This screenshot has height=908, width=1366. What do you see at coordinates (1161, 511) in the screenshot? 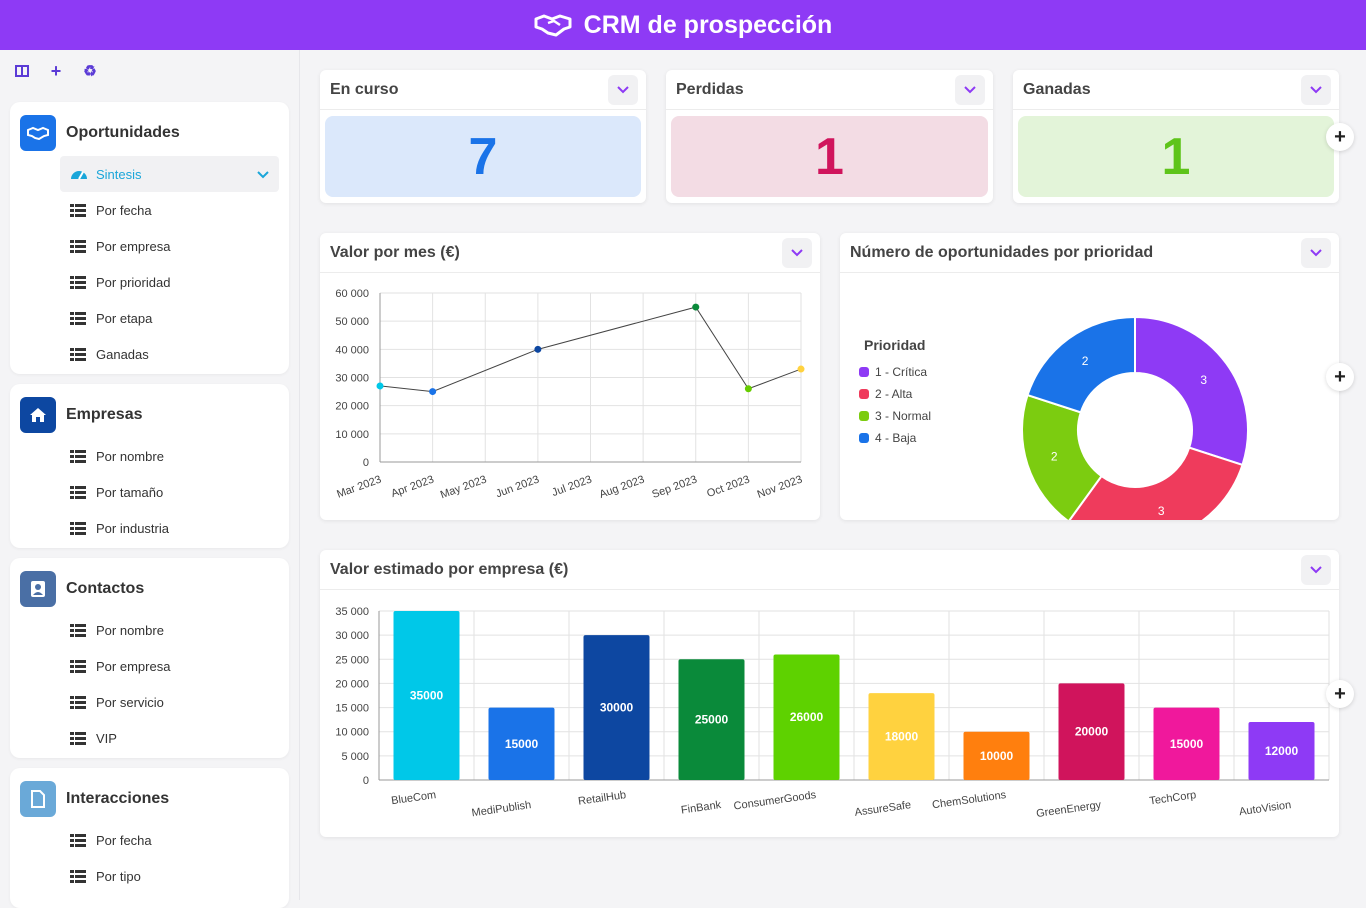
I see `slice-value-label: 3` at bounding box center [1161, 511].